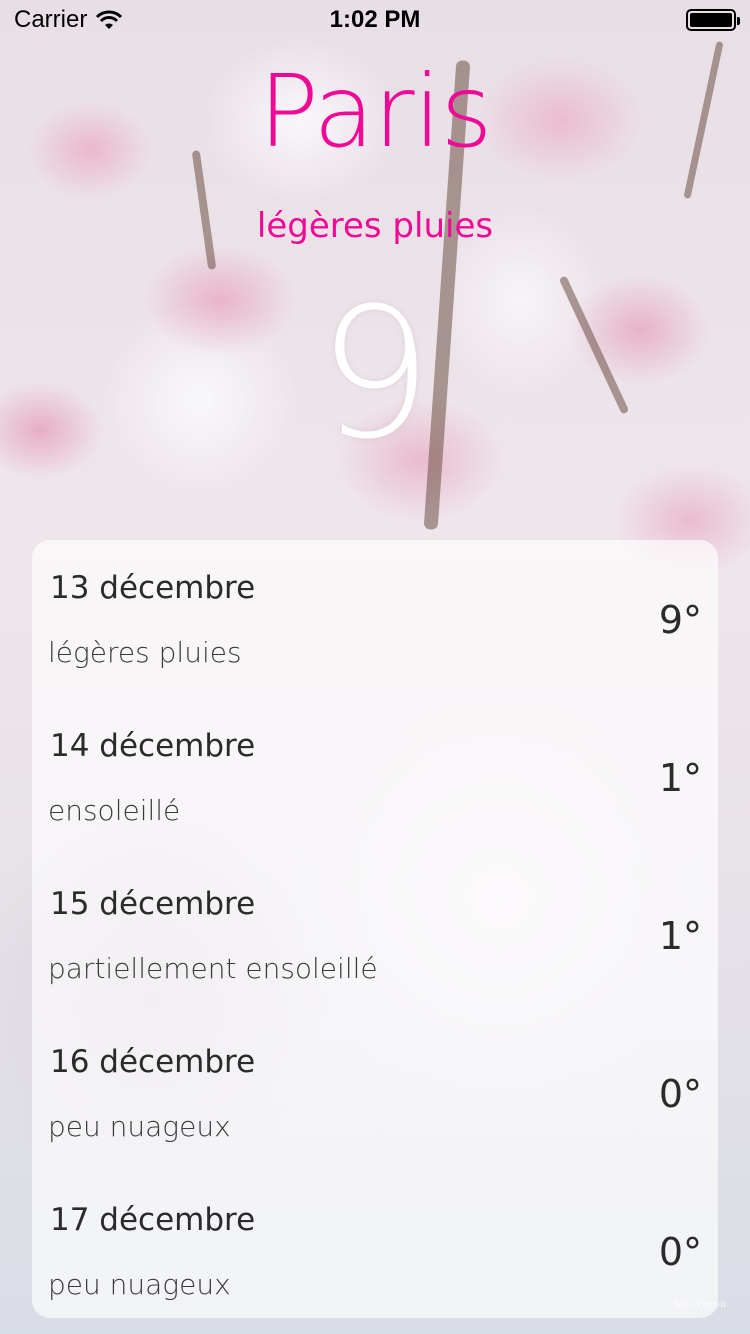 Image resolution: width=750 pixels, height=1334 pixels. What do you see at coordinates (375, 619) in the screenshot?
I see `forecast-row: 13 décembre légères pluies 9°` at bounding box center [375, 619].